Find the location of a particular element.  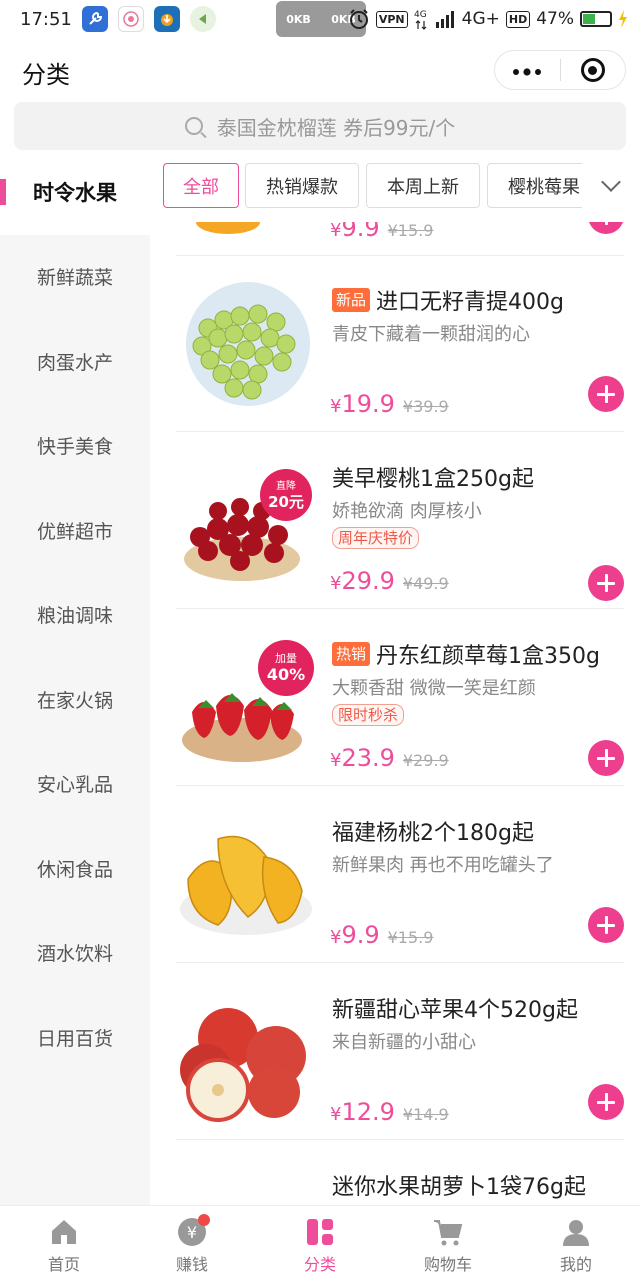

notification-dot is located at coordinates (204, 1220).